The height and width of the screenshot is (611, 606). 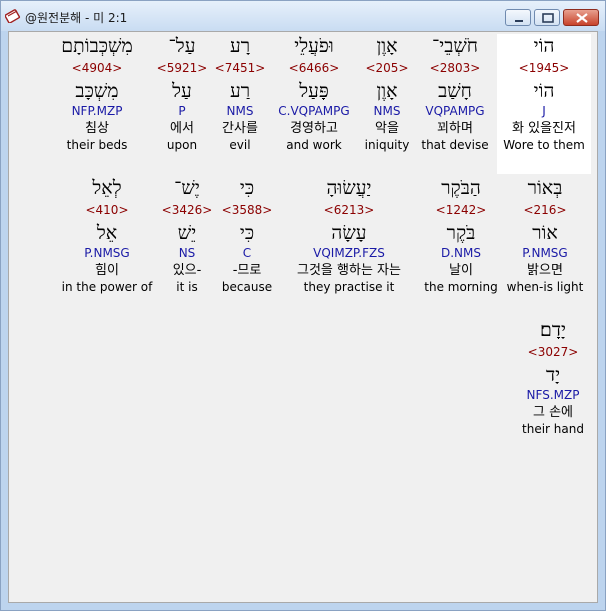 What do you see at coordinates (544, 91) in the screenshot?
I see `lemma-word: הוֹי` at bounding box center [544, 91].